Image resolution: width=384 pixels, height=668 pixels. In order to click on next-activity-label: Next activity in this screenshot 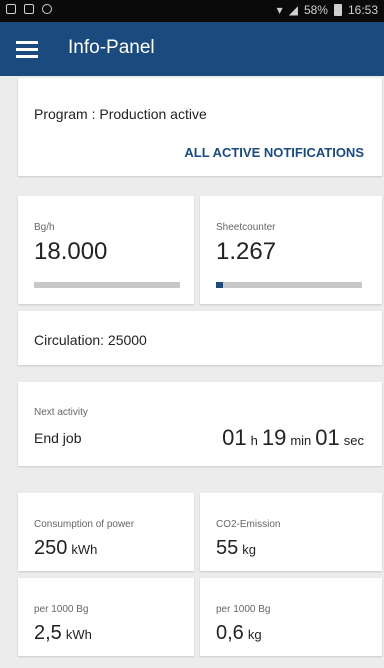, I will do `click(61, 412)`.